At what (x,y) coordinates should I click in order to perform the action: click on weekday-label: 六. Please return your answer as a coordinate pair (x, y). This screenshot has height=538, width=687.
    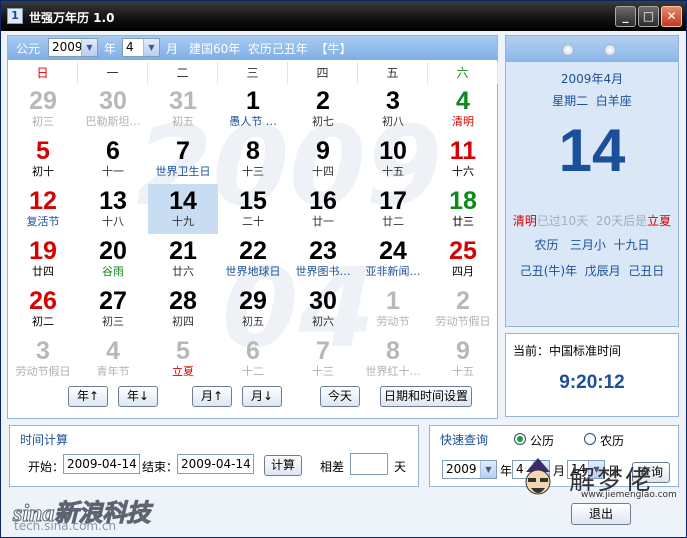
    Looking at the image, I should click on (463, 73).